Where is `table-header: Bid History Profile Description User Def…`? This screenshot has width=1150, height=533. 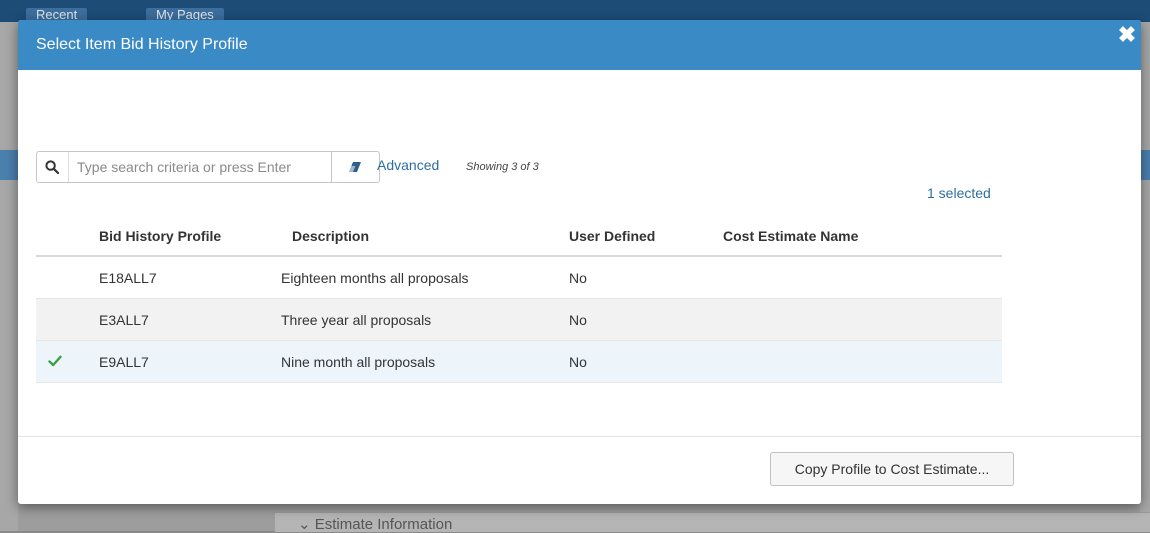 table-header: Bid History Profile Description User Def… is located at coordinates (519, 237).